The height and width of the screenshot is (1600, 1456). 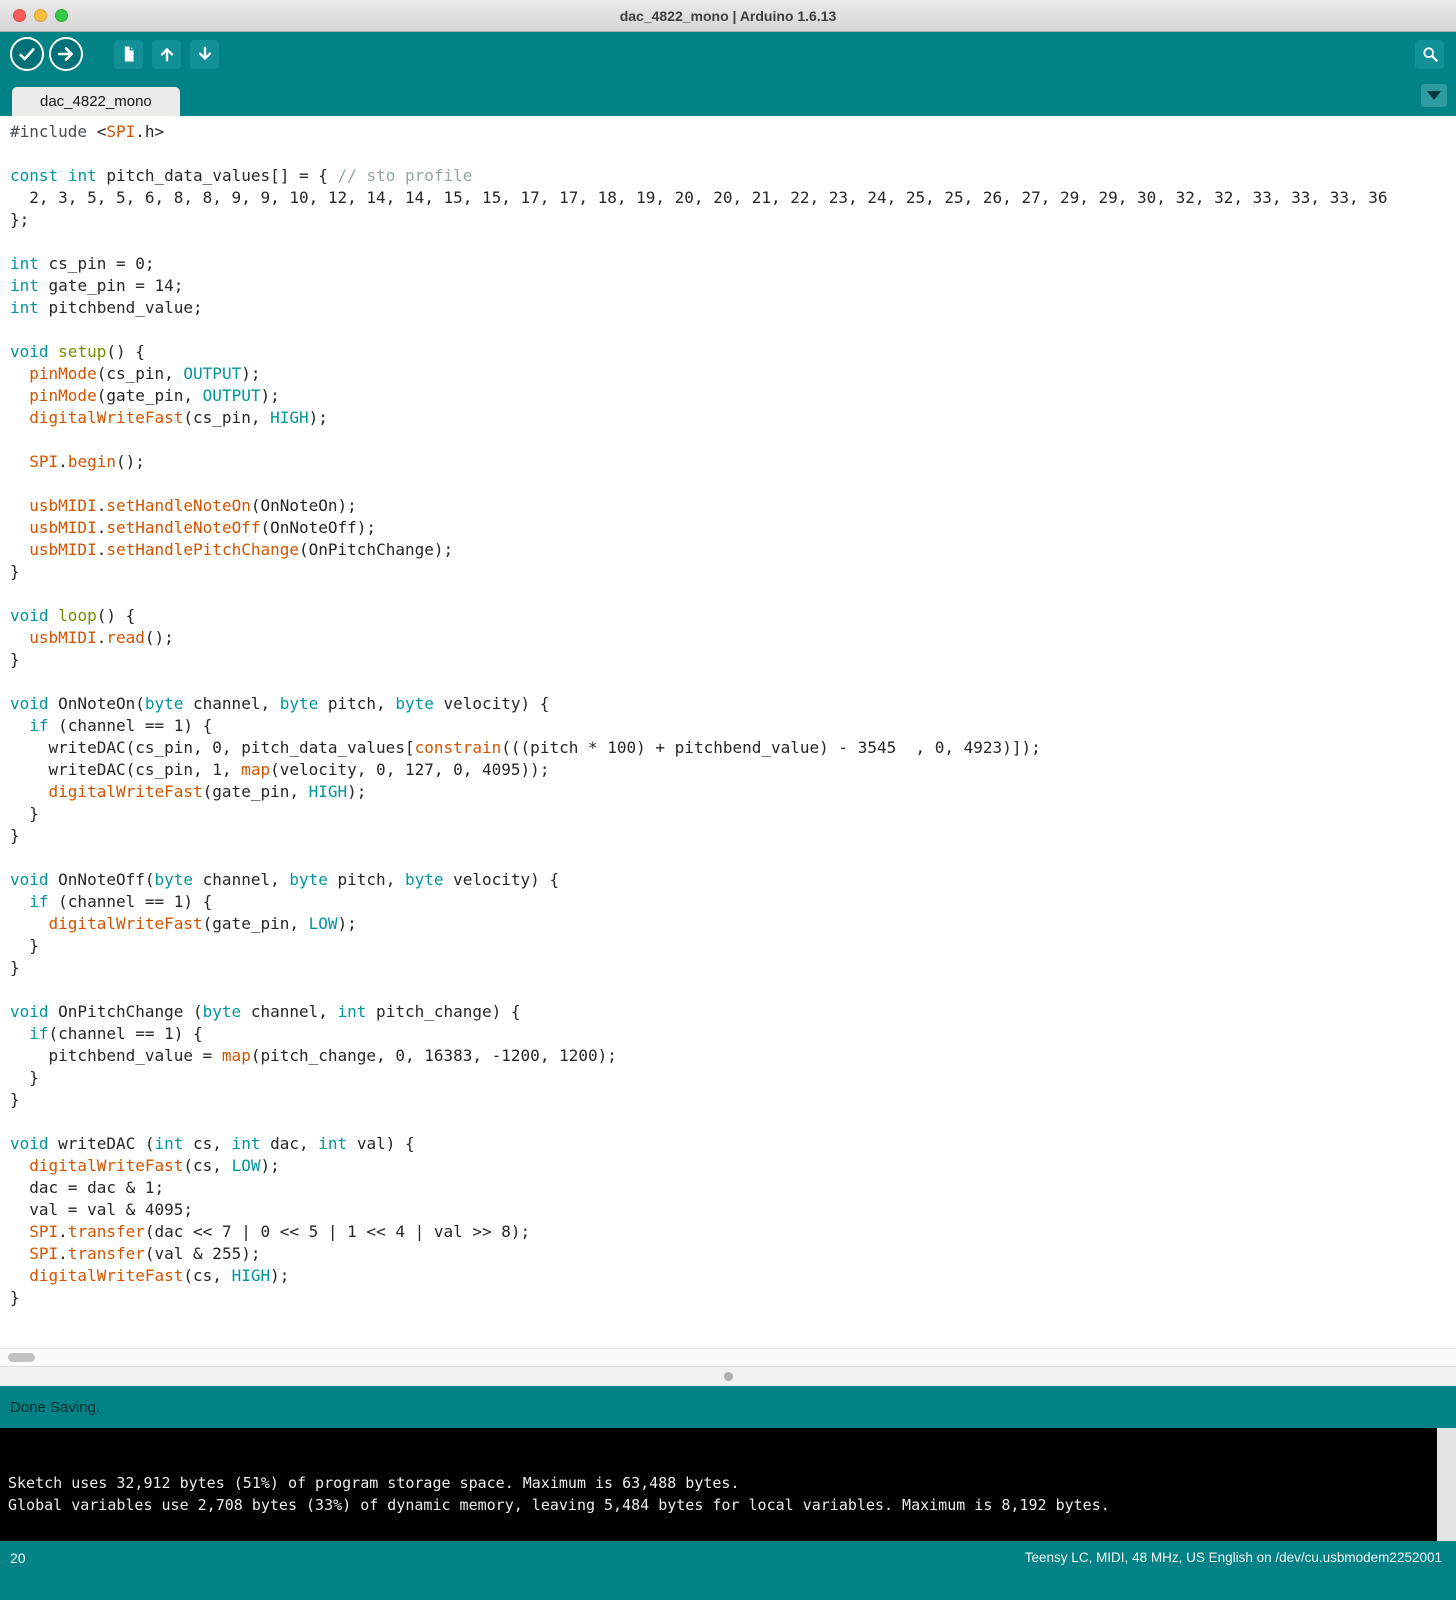 I want to click on code-line: #include <SPI.h>, so click(x=87, y=131).